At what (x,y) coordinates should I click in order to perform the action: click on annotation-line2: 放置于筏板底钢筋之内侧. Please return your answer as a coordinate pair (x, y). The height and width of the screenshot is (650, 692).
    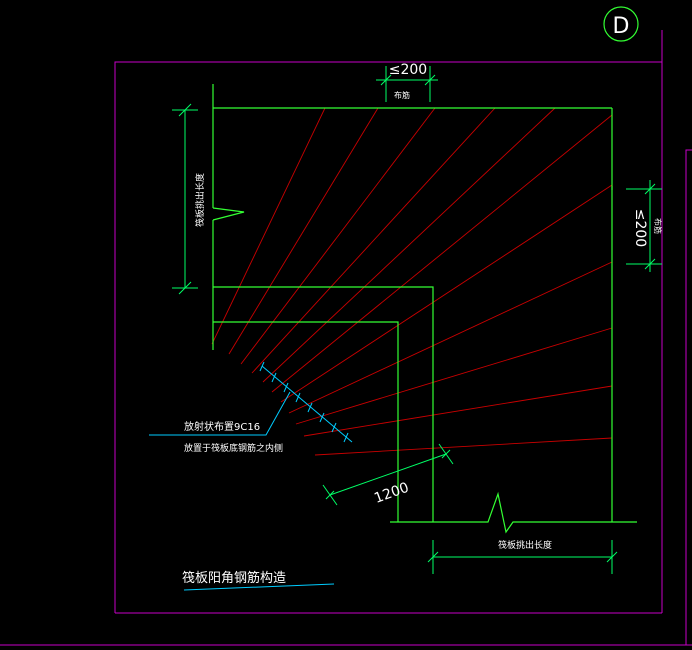
    Looking at the image, I should click on (233, 448).